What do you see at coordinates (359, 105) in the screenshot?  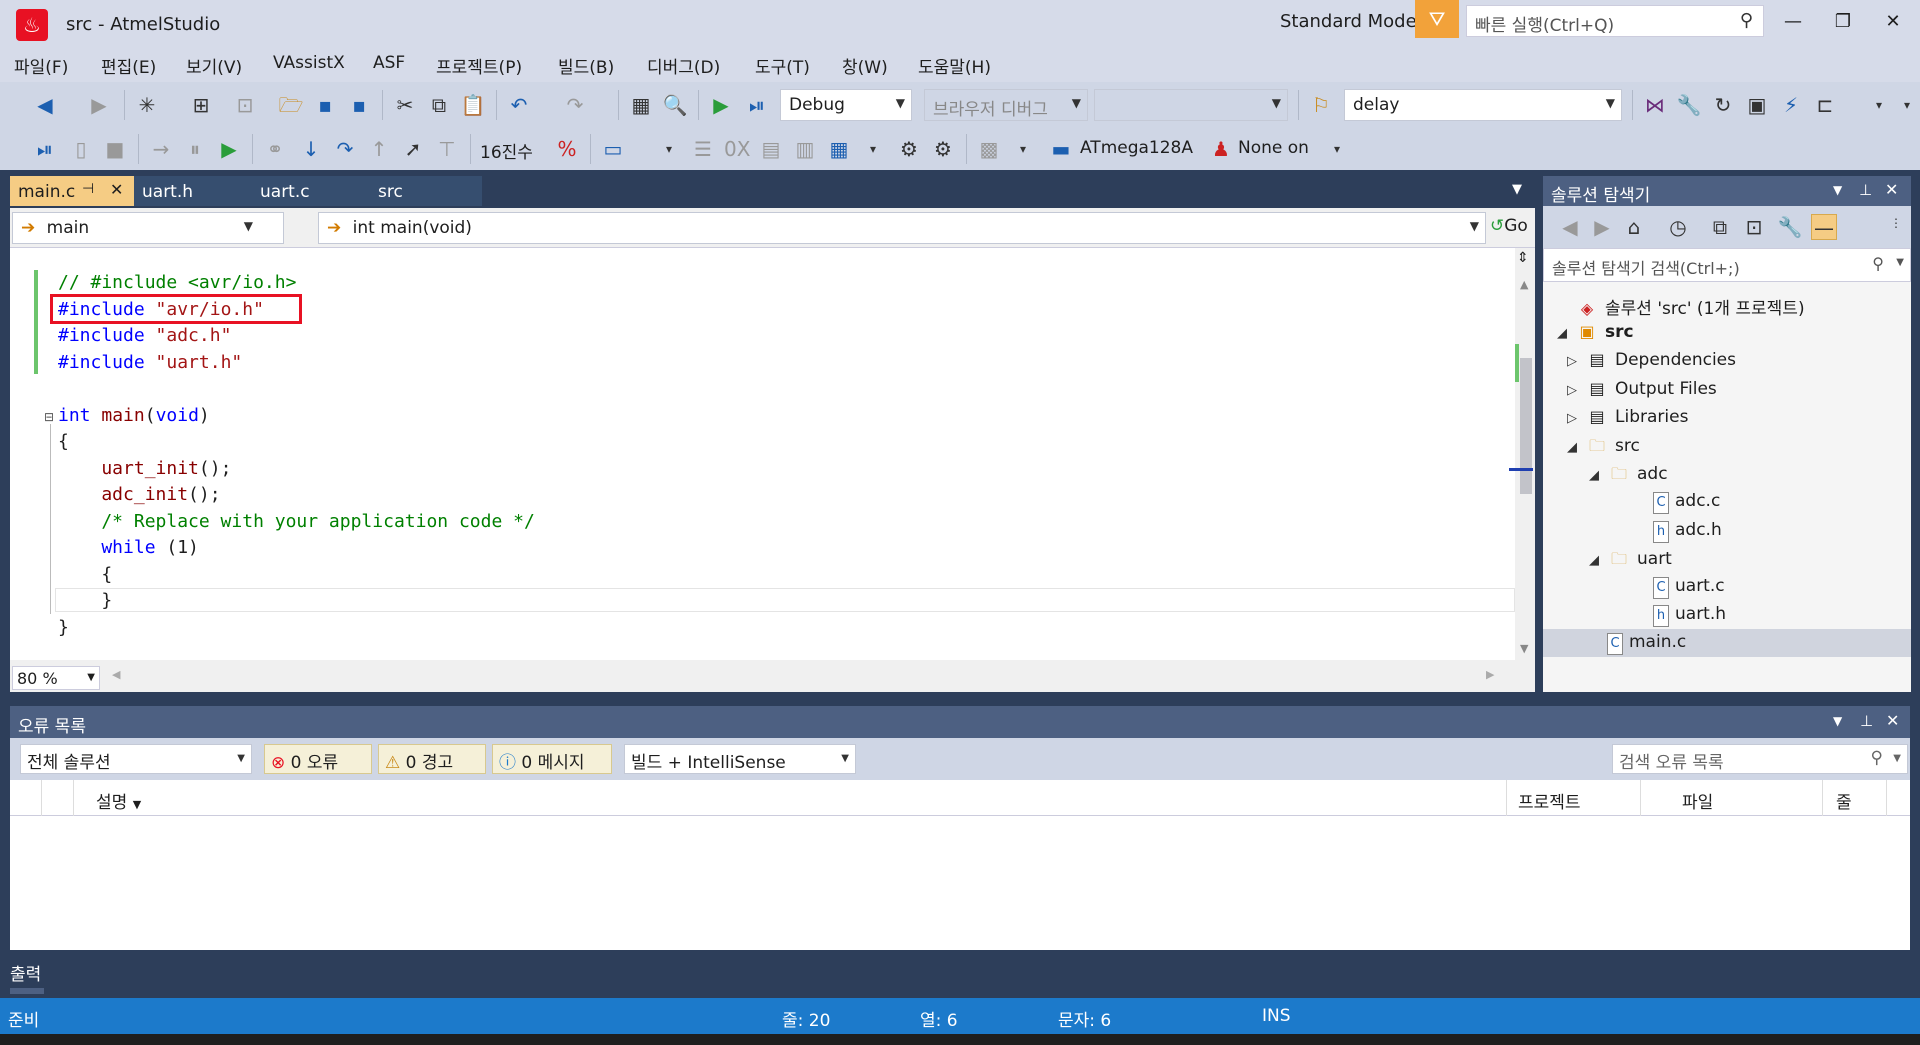 I see `save-all-icon: ▪` at bounding box center [359, 105].